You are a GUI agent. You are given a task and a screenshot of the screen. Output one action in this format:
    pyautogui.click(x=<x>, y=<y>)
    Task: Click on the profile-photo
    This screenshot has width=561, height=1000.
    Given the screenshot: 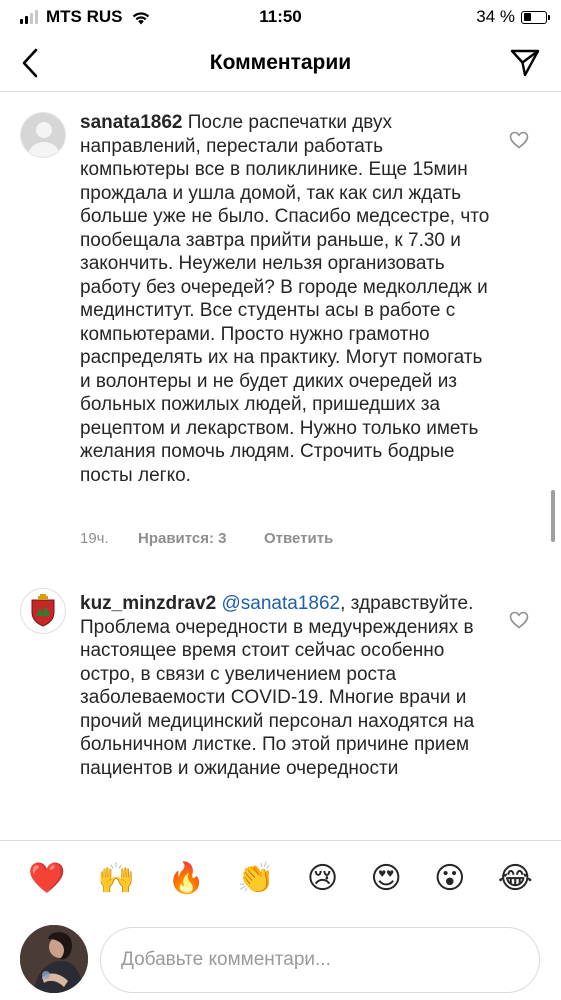 What is the action you would take?
    pyautogui.click(x=54, y=959)
    